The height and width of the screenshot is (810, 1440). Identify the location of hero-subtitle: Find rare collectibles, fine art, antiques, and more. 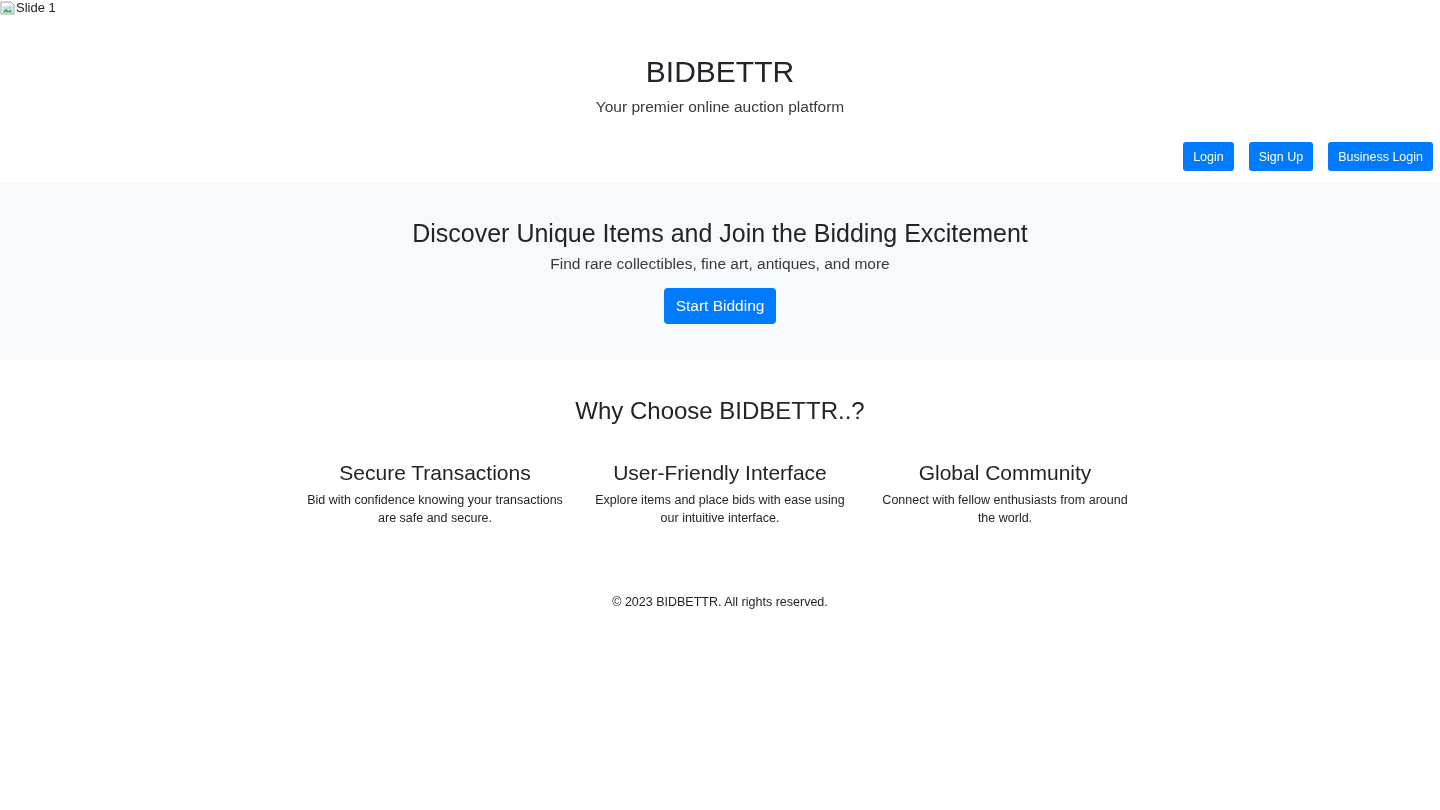
(720, 264).